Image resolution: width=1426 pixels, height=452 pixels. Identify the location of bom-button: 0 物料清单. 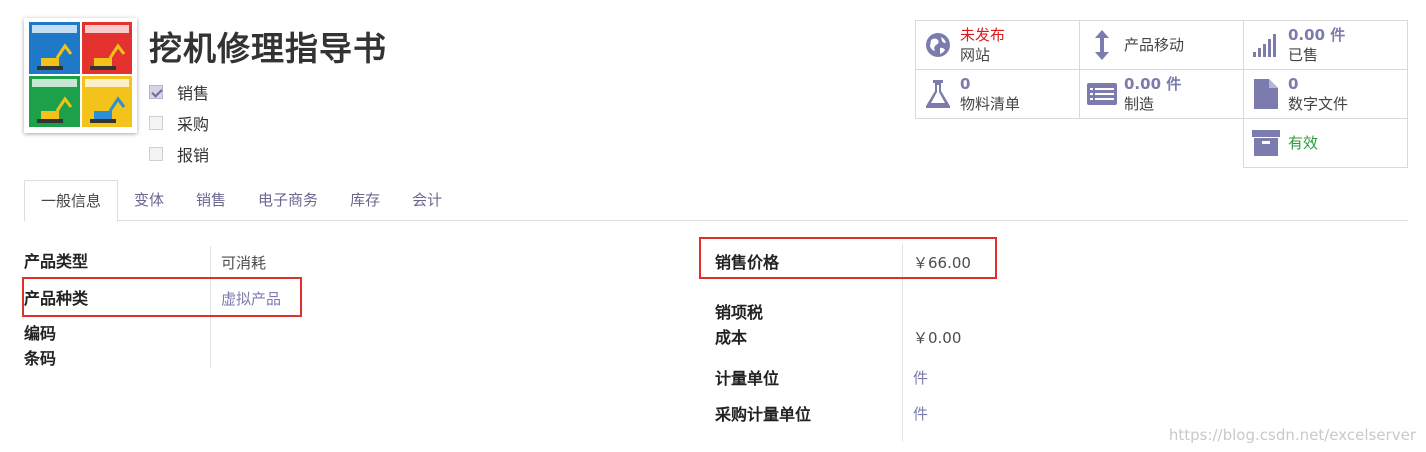
(997, 94).